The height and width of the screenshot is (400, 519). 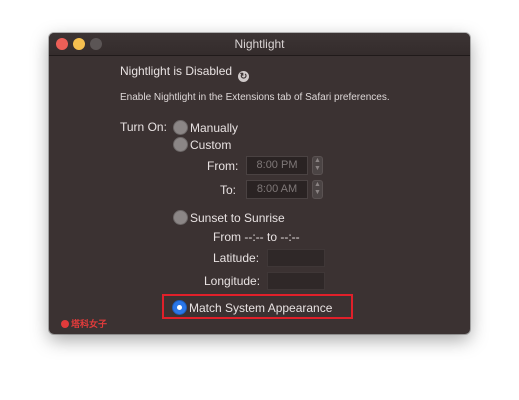 I want to click on sunset-label: Sunset to Sunrise, so click(x=237, y=218).